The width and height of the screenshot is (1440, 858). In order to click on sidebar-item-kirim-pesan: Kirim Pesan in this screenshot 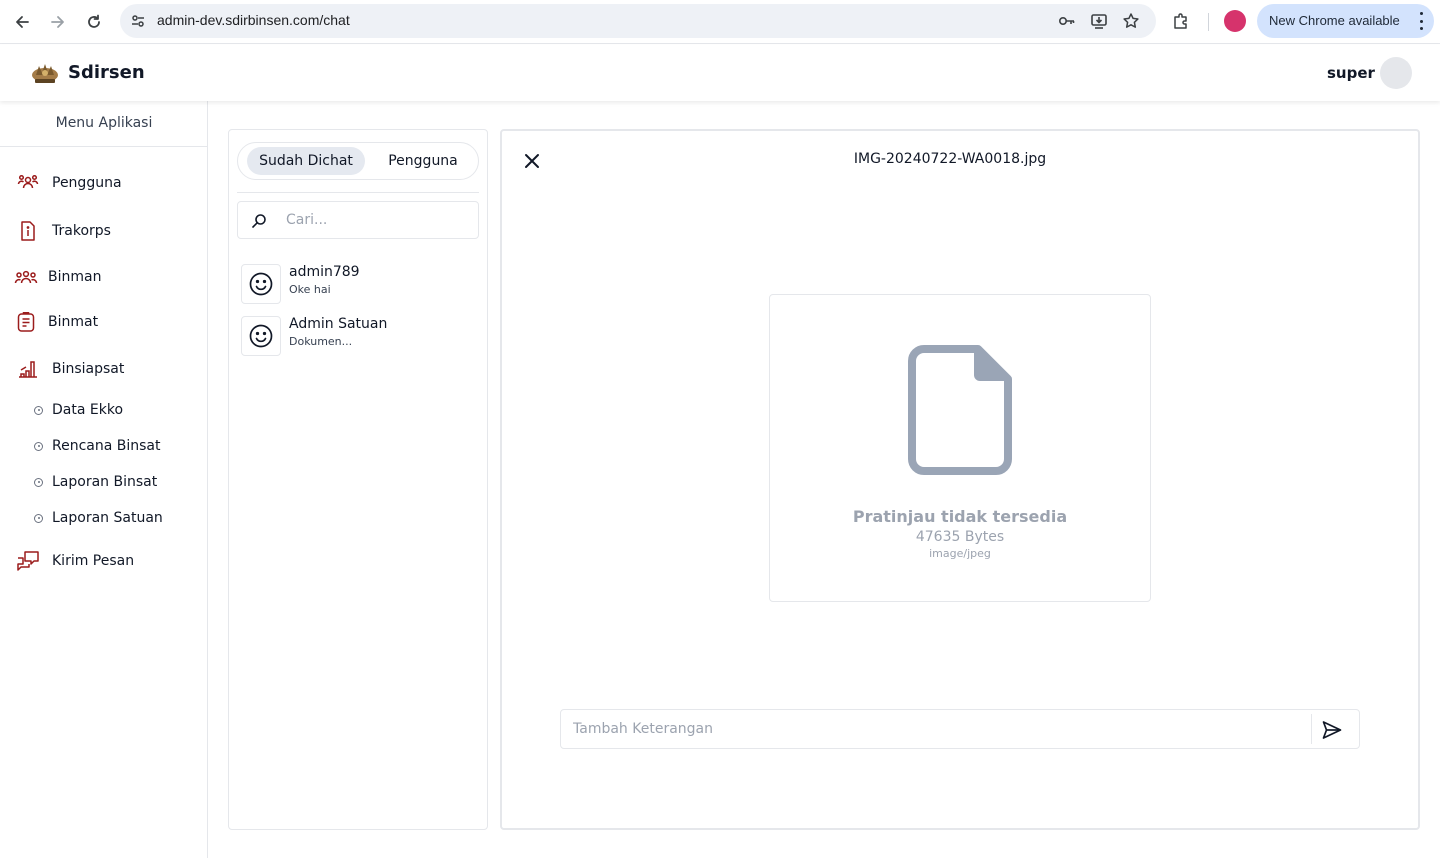, I will do `click(106, 561)`.